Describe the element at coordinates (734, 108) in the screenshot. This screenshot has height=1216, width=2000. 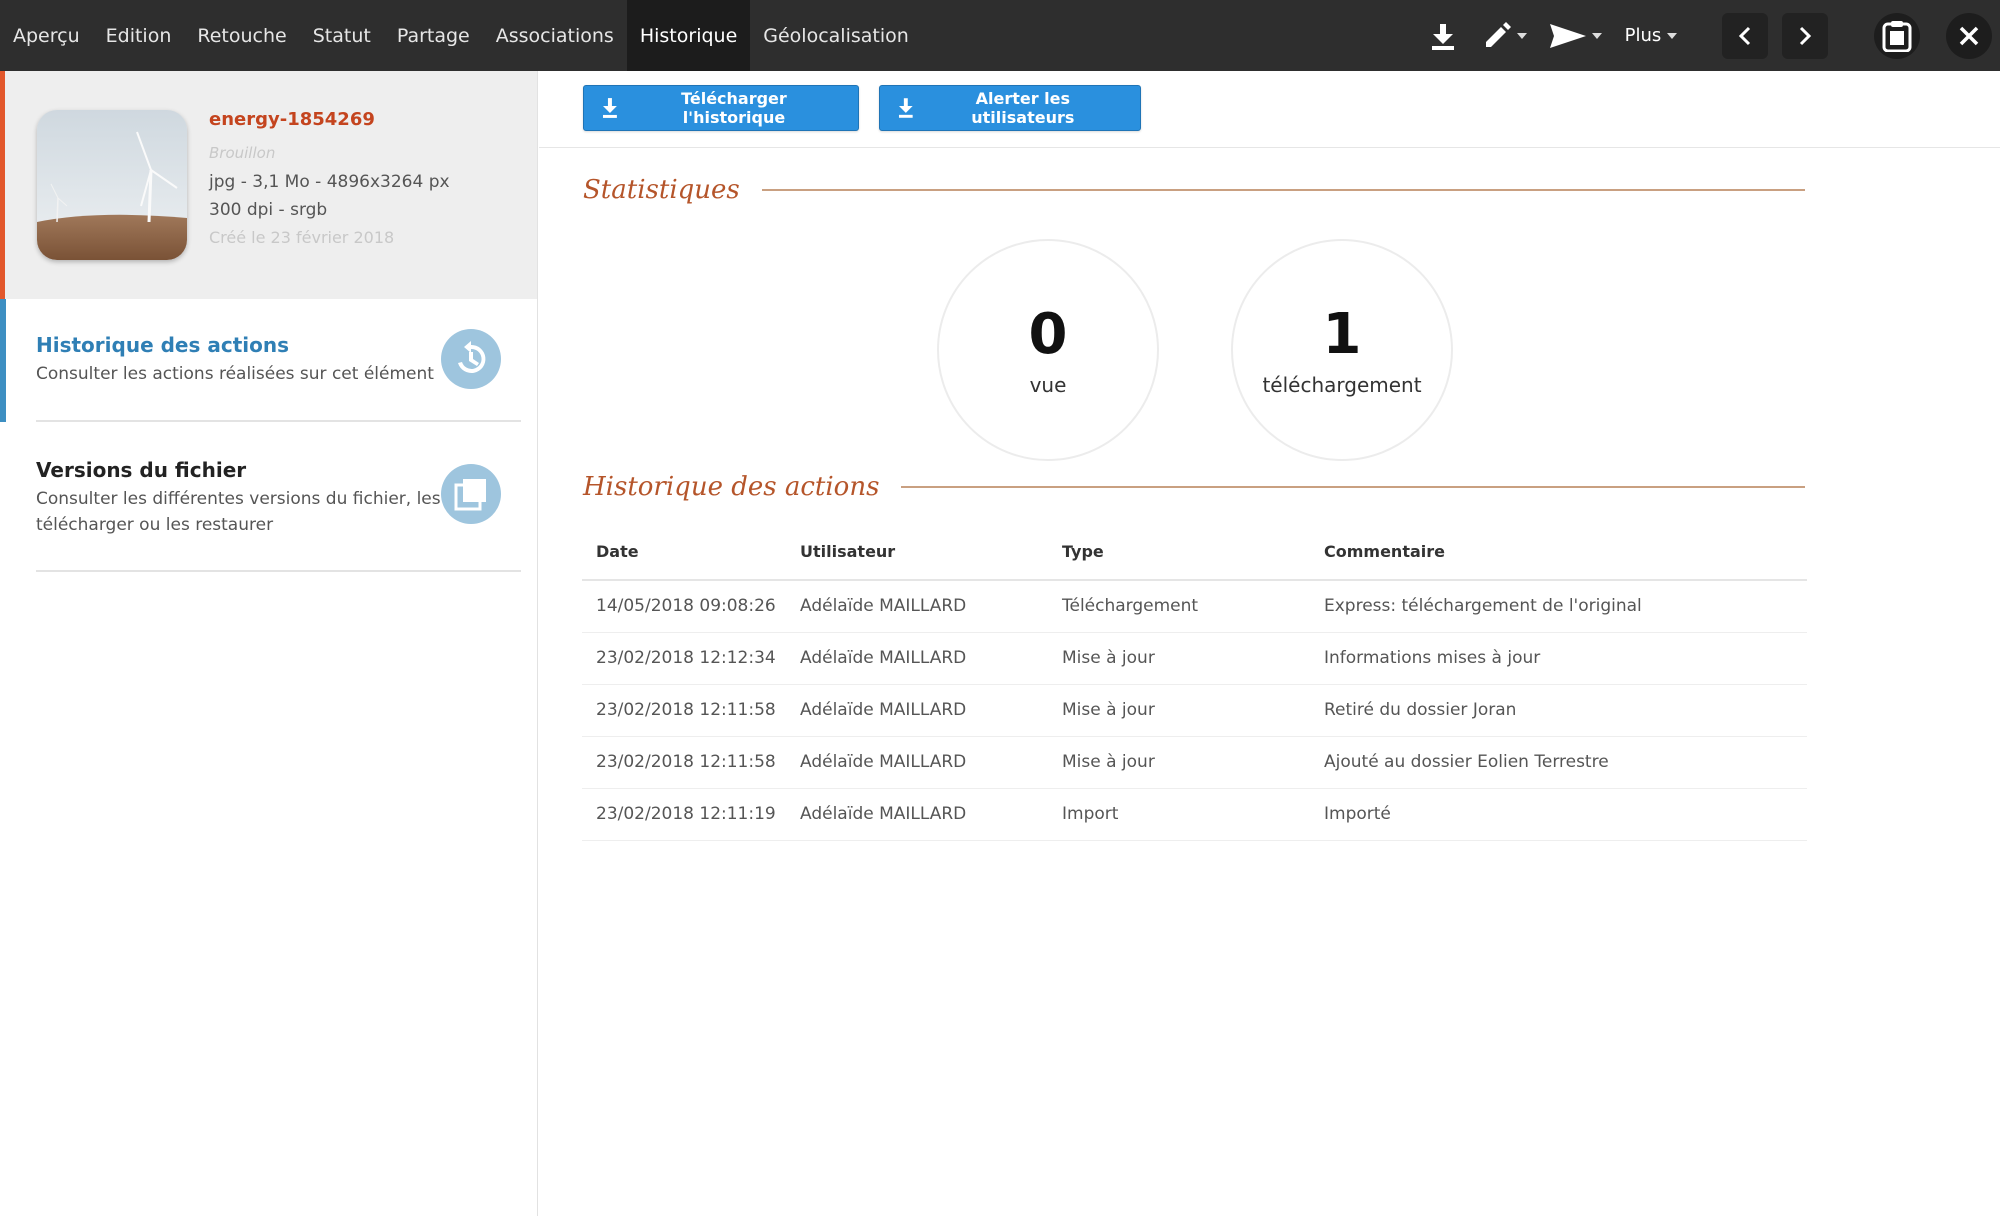
I see `download-history-label: Télécharger l'historique` at that location.